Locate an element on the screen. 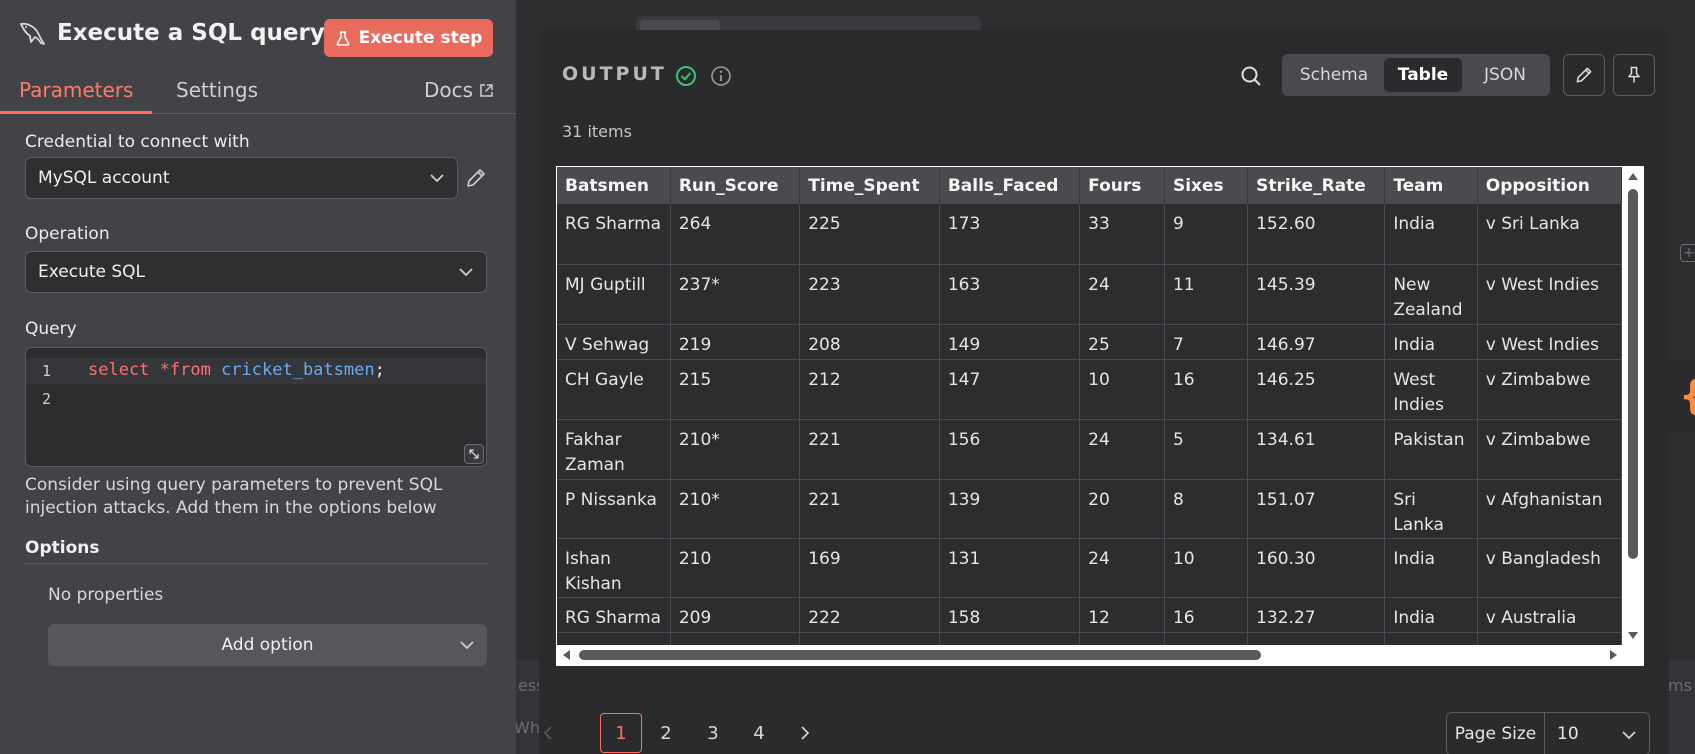  page-size-control: Page Size 10 is located at coordinates (1548, 733).